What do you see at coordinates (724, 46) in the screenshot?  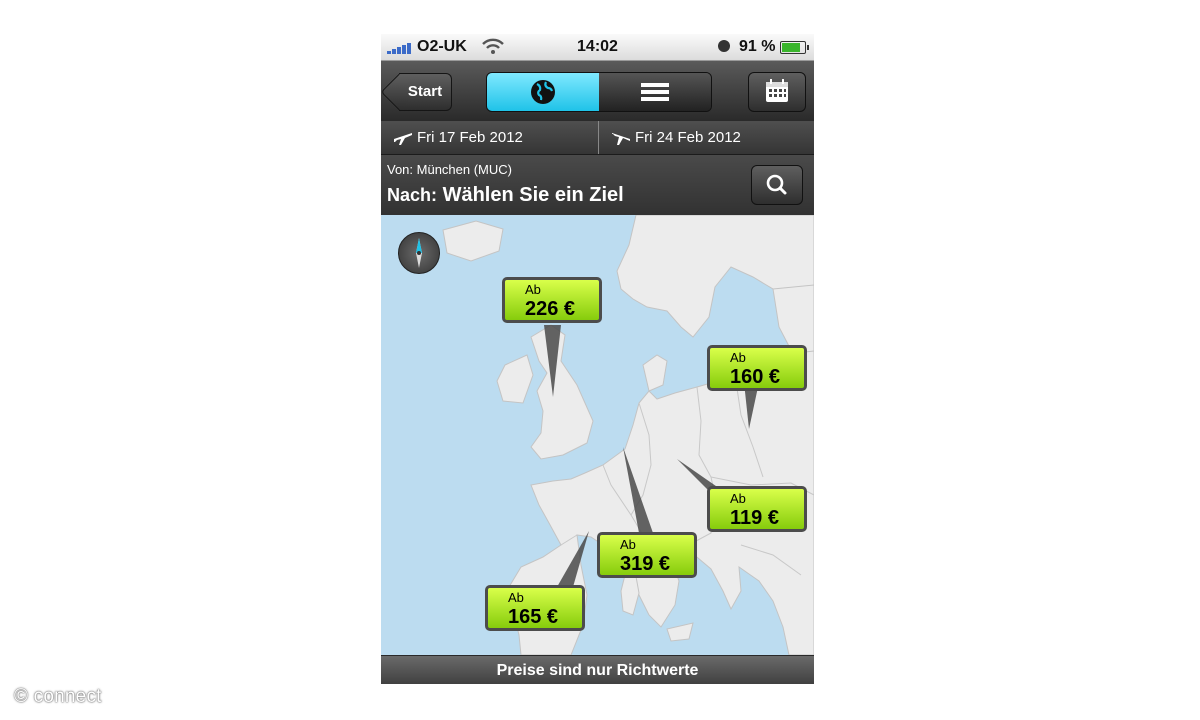 I see `clock-lock-icon` at bounding box center [724, 46].